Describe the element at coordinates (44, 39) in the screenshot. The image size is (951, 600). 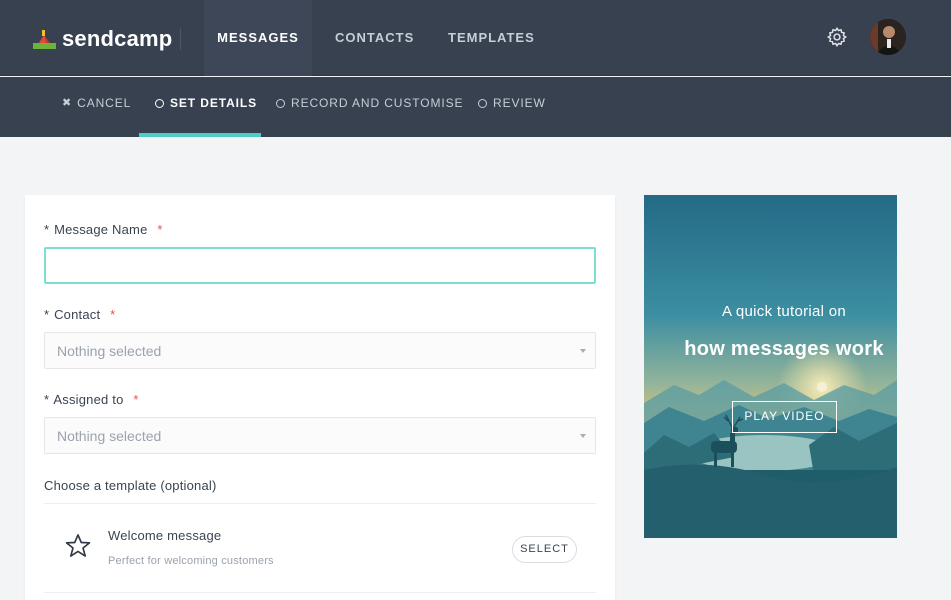
I see `sendcamp-logo-icon` at that location.